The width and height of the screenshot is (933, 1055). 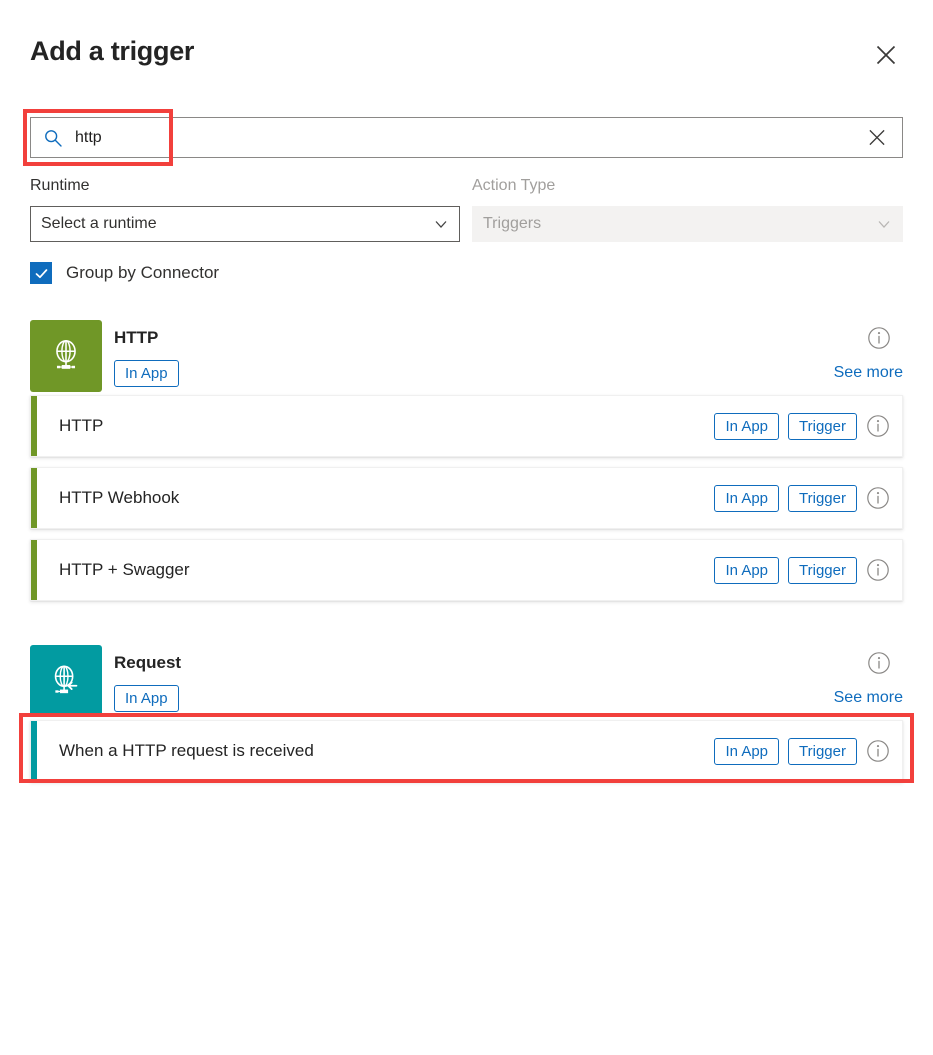 What do you see at coordinates (136, 337) in the screenshot?
I see `connector-name: HTTP` at bounding box center [136, 337].